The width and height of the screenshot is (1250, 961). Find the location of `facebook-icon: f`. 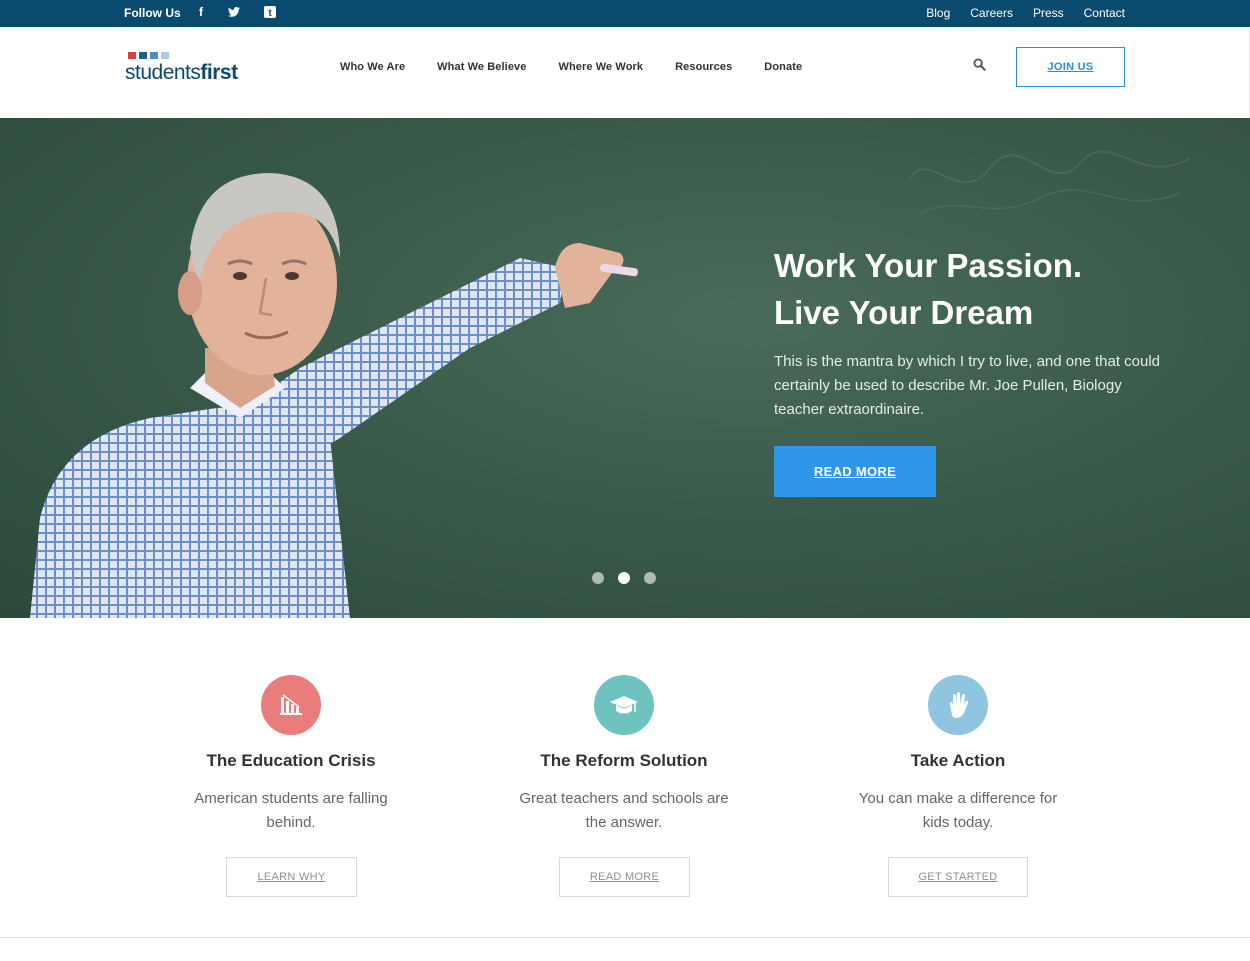

facebook-icon: f is located at coordinates (201, 12).